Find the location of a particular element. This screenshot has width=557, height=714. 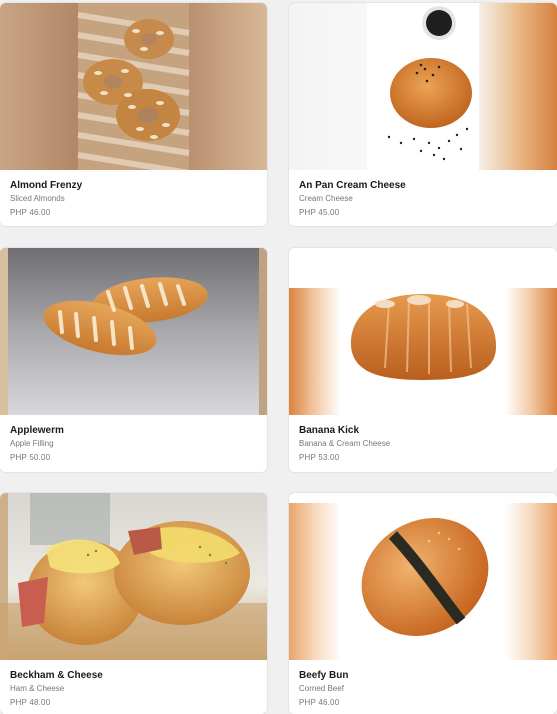

product-card-beckham-and-cheese: Beckham & Cheese Ham & Cheese PHP 48.00 is located at coordinates (133, 603).